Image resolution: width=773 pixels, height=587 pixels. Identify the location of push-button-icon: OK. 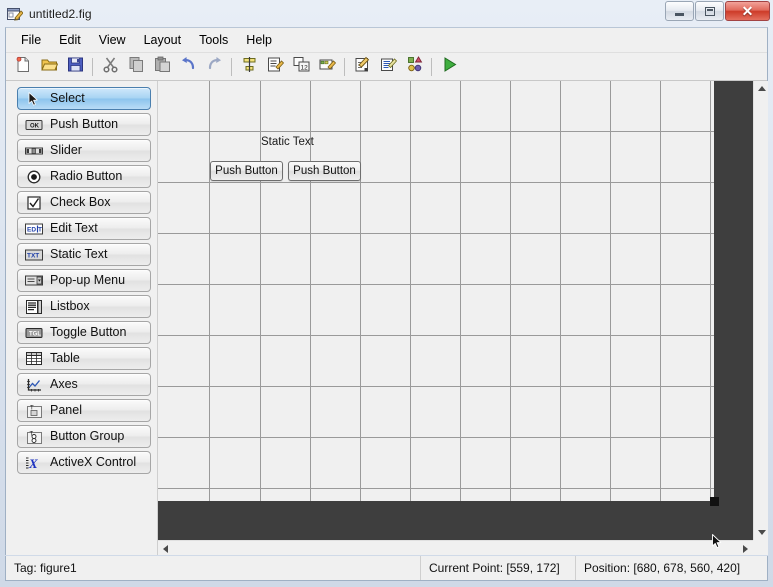
(34, 125).